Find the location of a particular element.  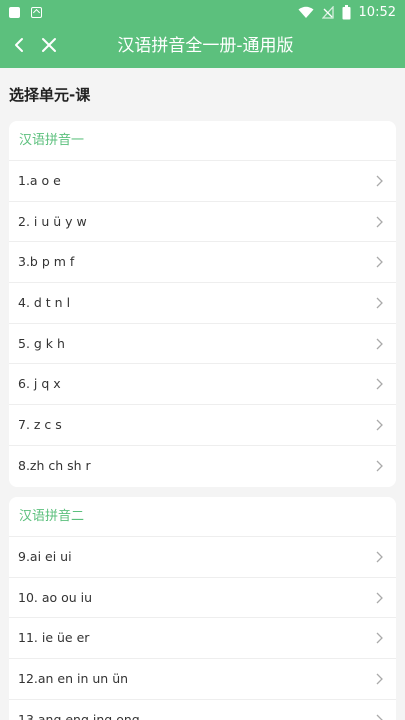

unit-title: 汉语拼音一 is located at coordinates (202, 141).